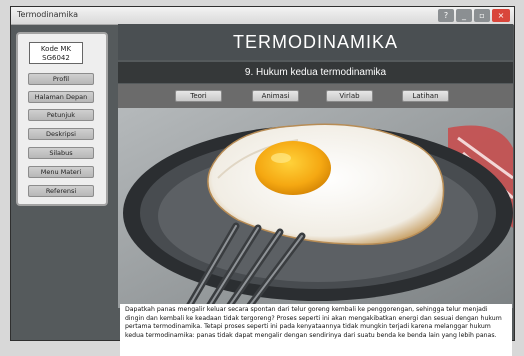 This screenshot has width=524, height=356. I want to click on tab-teori: Teori, so click(198, 96).